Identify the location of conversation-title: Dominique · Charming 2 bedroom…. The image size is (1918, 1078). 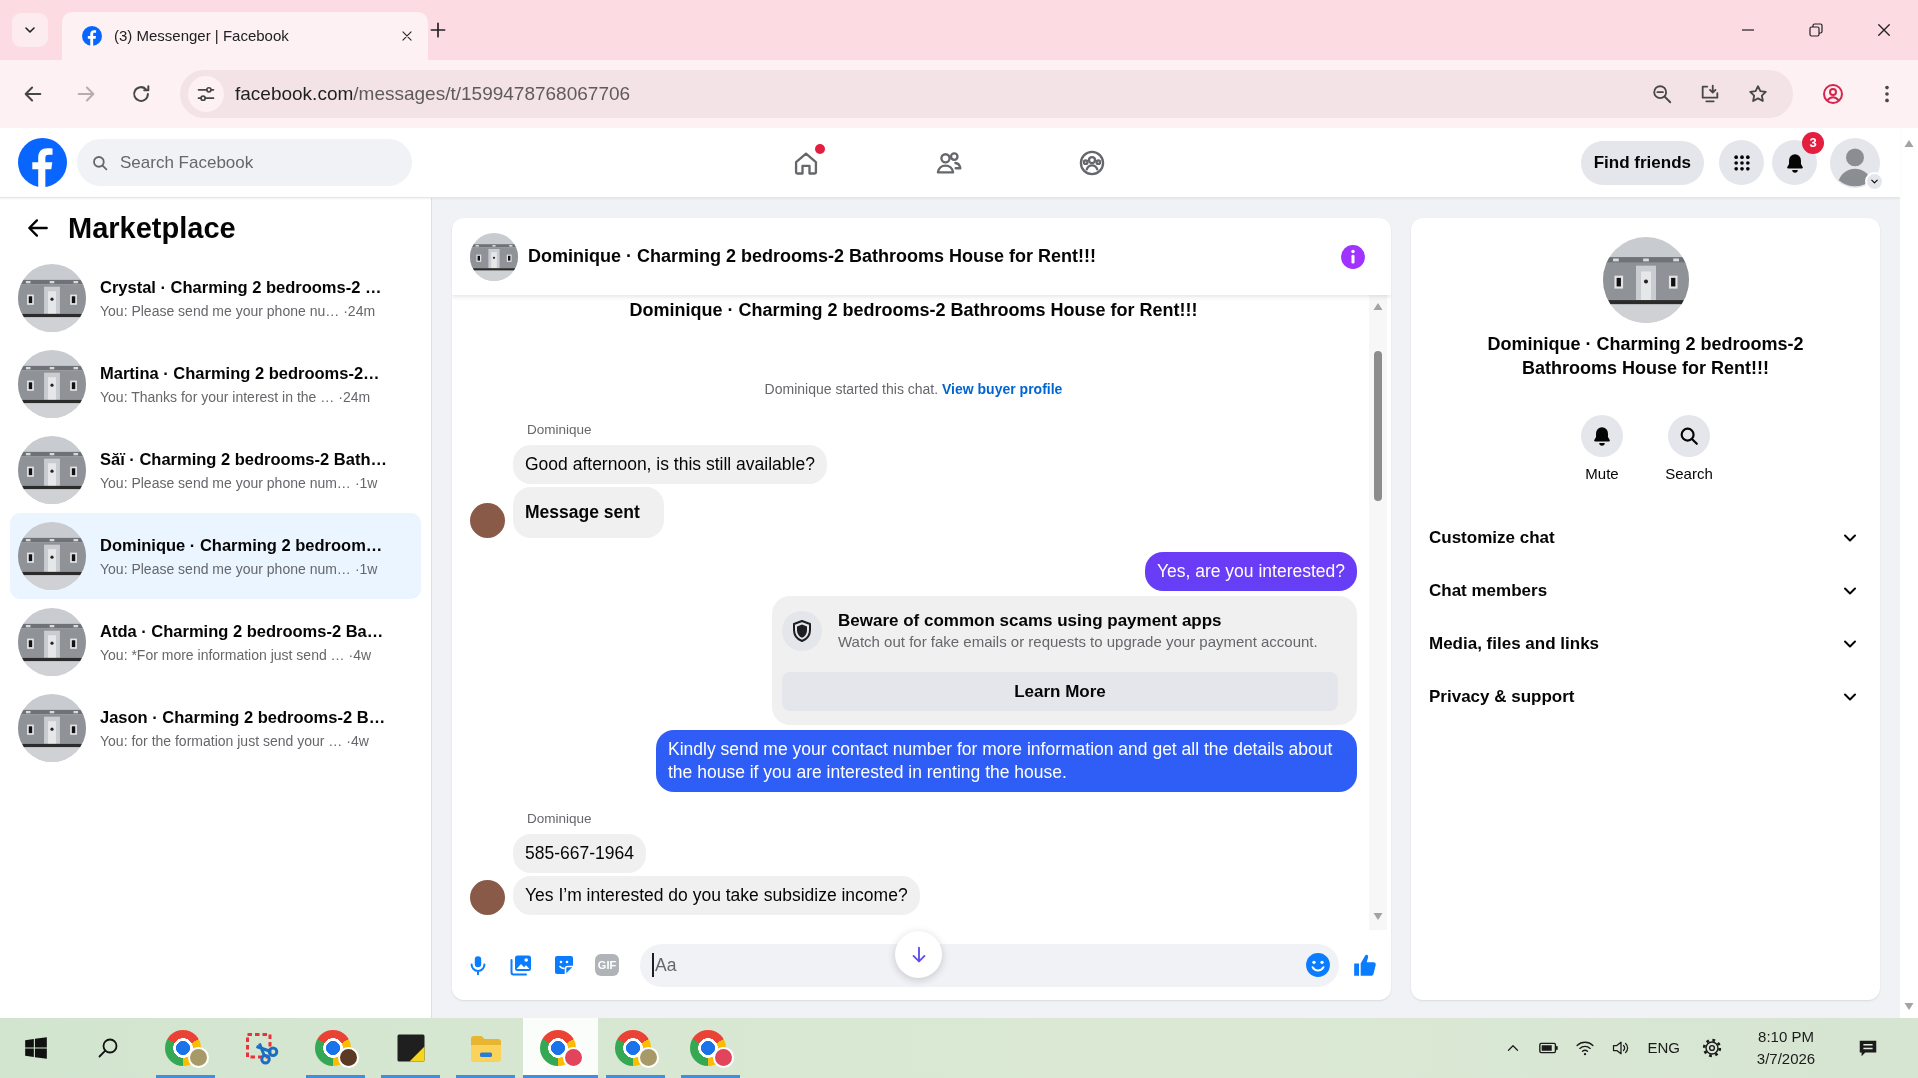
(242, 545).